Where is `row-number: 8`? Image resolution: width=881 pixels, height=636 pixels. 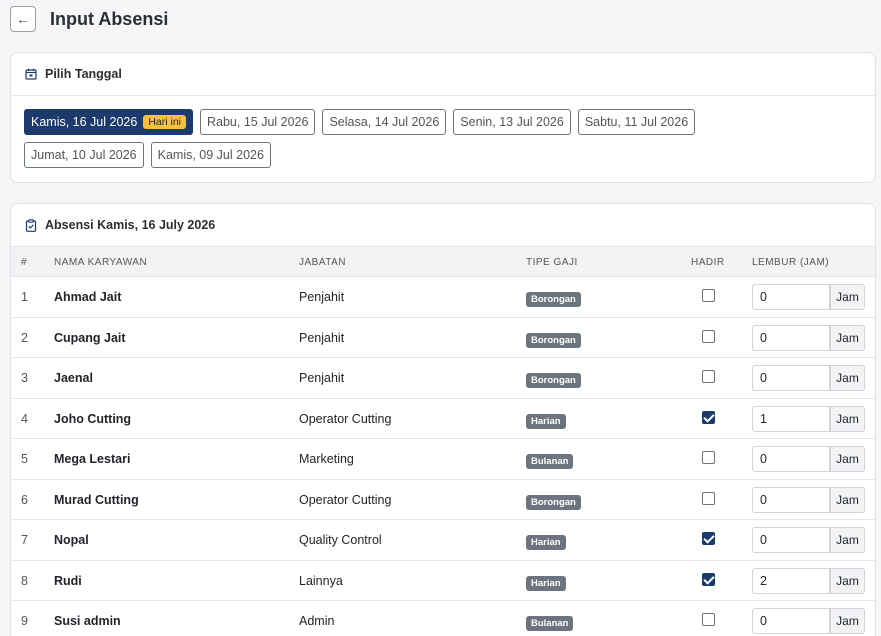
row-number: 8 is located at coordinates (24, 580).